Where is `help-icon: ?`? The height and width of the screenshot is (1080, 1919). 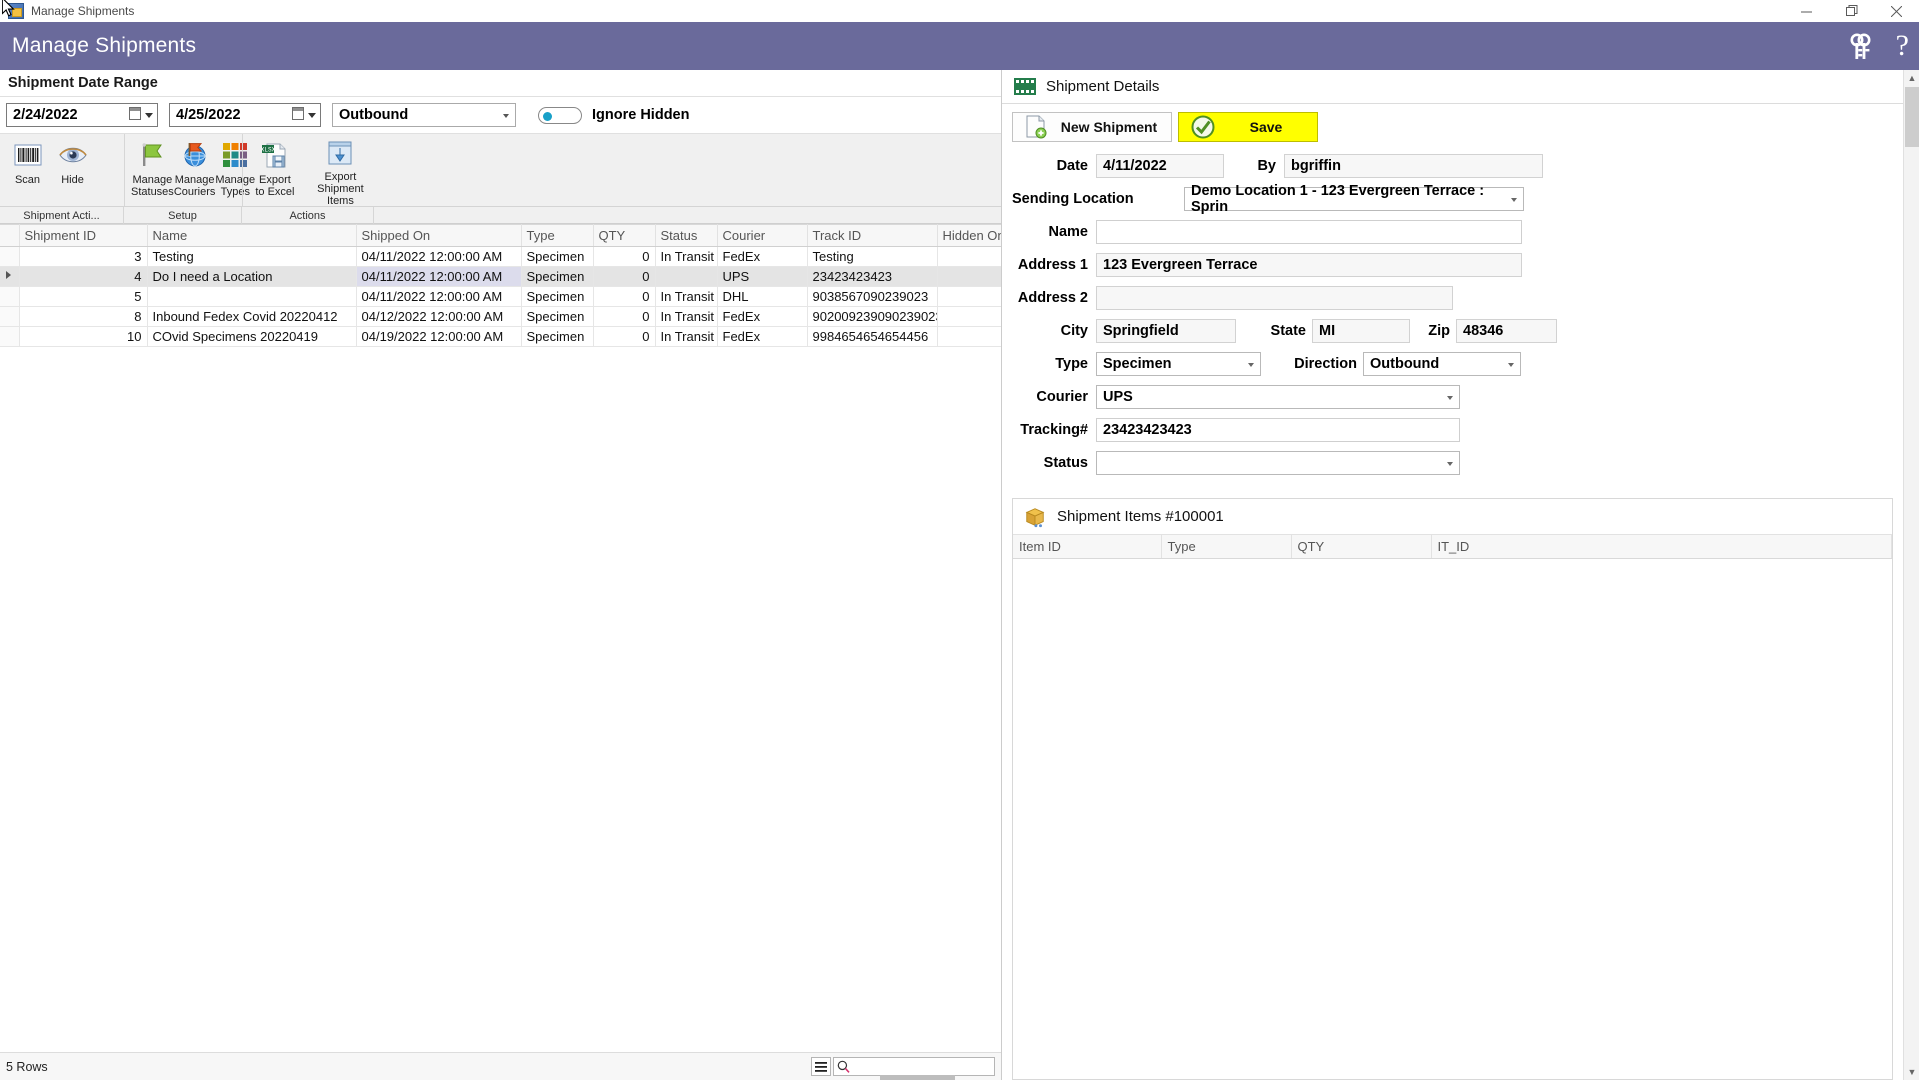 help-icon: ? is located at coordinates (1902, 46).